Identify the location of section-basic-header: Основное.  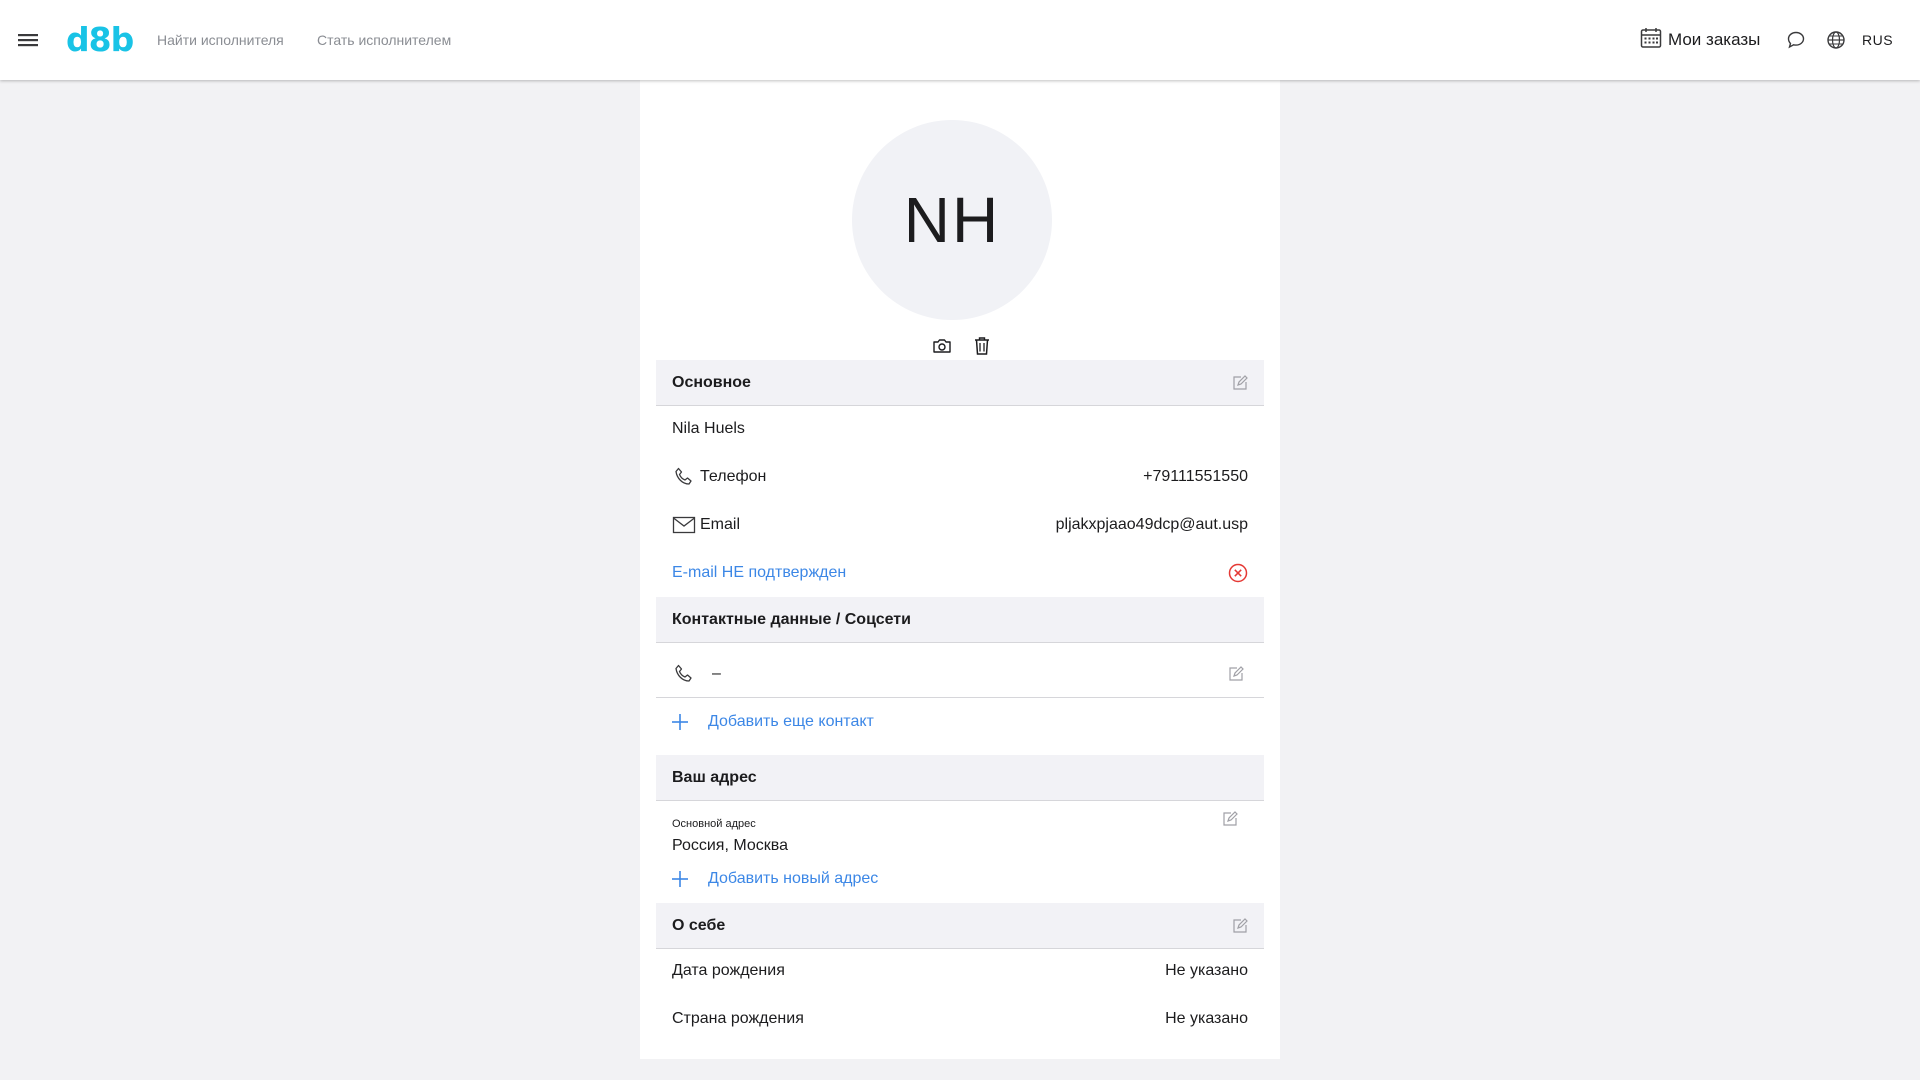
(960, 383).